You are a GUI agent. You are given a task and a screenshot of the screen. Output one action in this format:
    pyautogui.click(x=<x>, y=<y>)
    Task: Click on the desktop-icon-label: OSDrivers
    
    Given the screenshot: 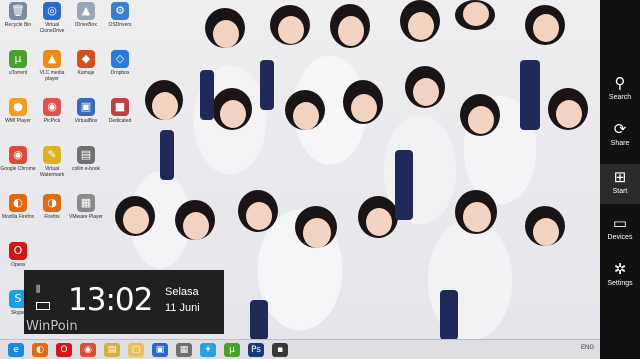 What is the action you would take?
    pyautogui.click(x=120, y=25)
    